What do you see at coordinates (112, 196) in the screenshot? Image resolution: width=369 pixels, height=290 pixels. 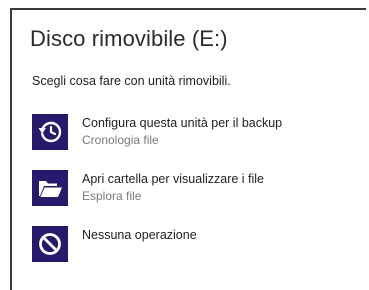 I see `option-open-folder-sublabel: Esplora file` at bounding box center [112, 196].